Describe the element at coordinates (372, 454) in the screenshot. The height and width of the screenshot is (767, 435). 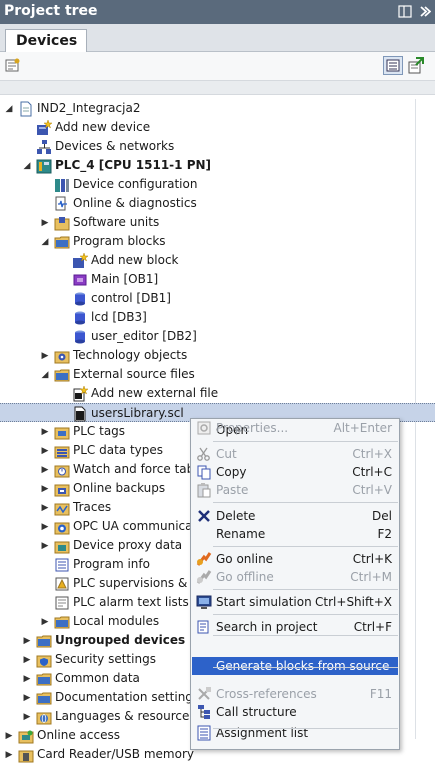
I see `menu-item-shortcut: Ctrl+X` at that location.